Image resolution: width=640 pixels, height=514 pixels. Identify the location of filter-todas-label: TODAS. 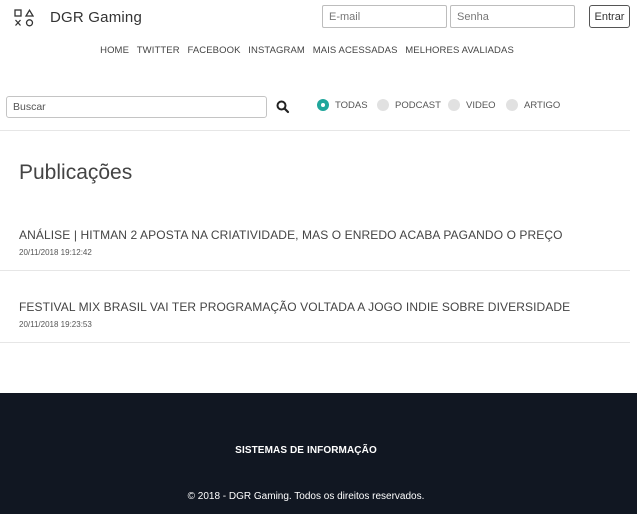
(351, 105).